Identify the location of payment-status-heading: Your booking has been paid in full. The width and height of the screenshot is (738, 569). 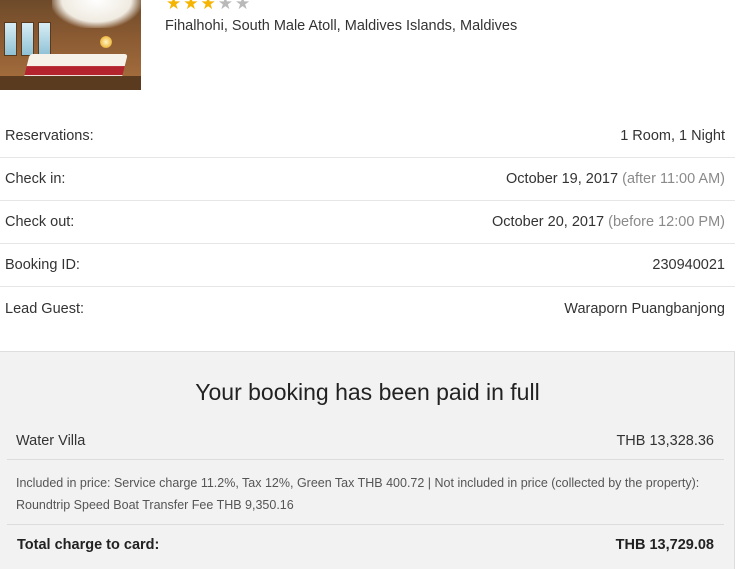
(367, 392).